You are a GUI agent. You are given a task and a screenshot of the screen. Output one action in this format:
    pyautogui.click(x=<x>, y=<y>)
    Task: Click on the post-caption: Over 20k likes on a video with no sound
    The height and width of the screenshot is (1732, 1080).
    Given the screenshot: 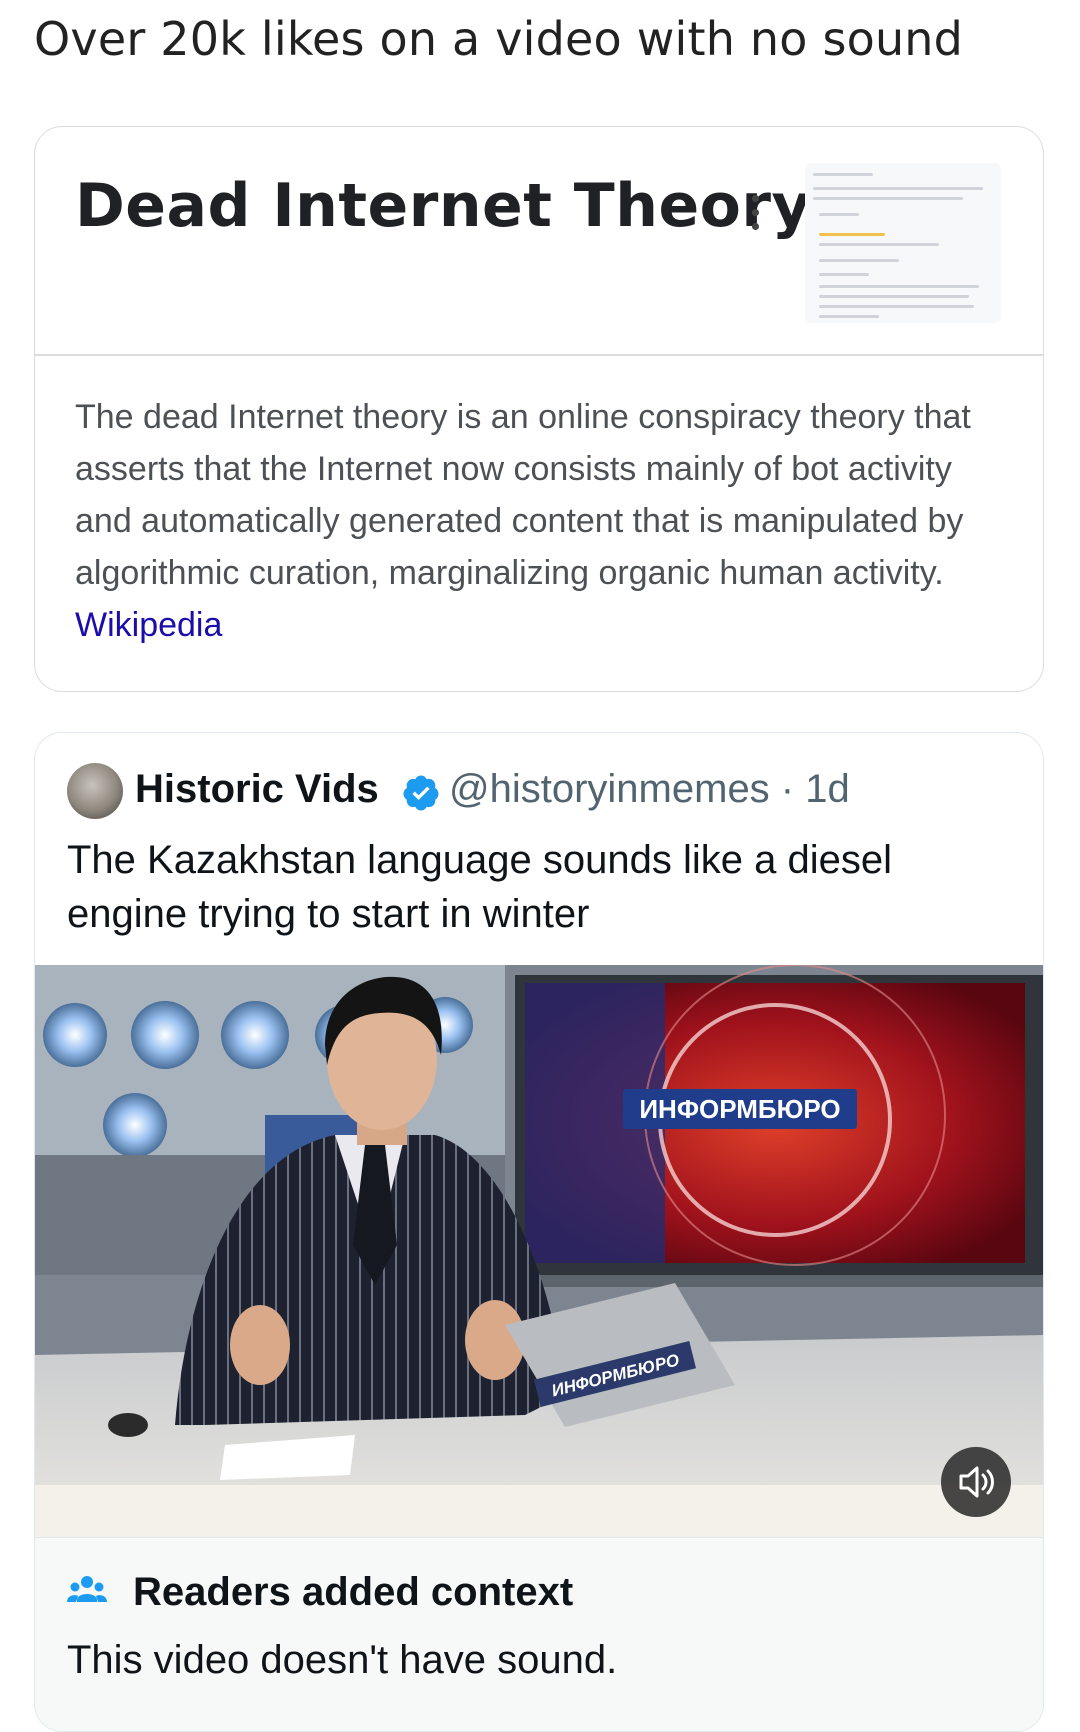 What is the action you would take?
    pyautogui.click(x=499, y=39)
    